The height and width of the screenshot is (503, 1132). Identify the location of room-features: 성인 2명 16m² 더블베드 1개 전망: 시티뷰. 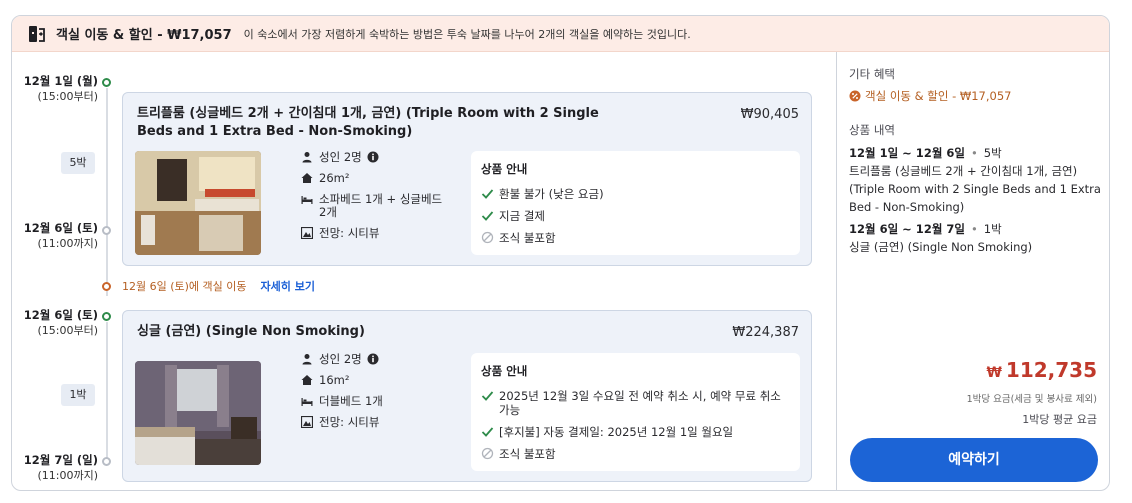
(376, 395).